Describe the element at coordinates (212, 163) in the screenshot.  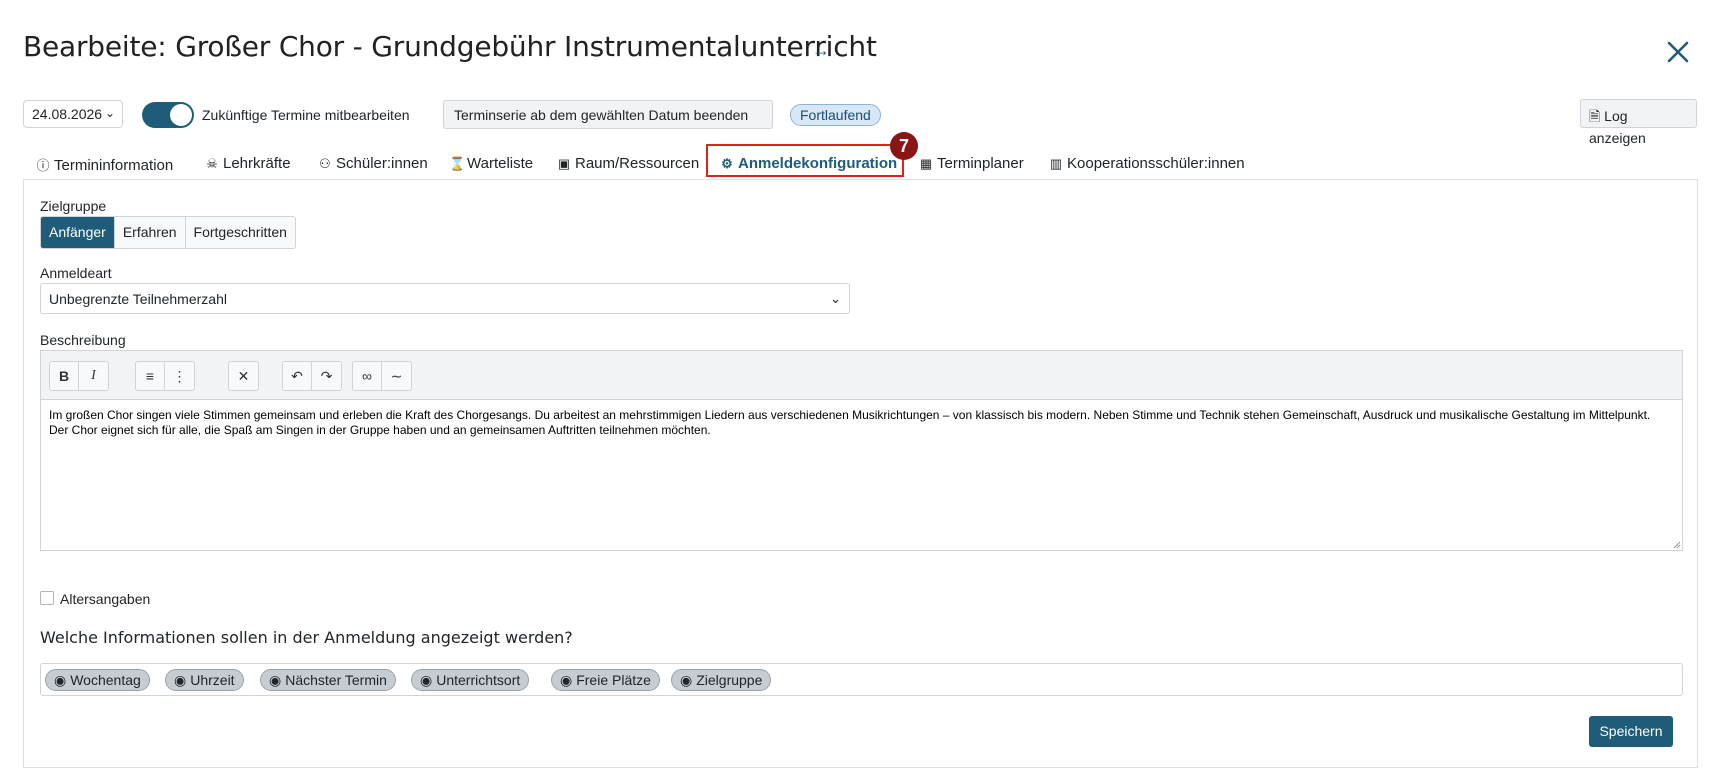
I see `teacher-icon: ☠` at that location.